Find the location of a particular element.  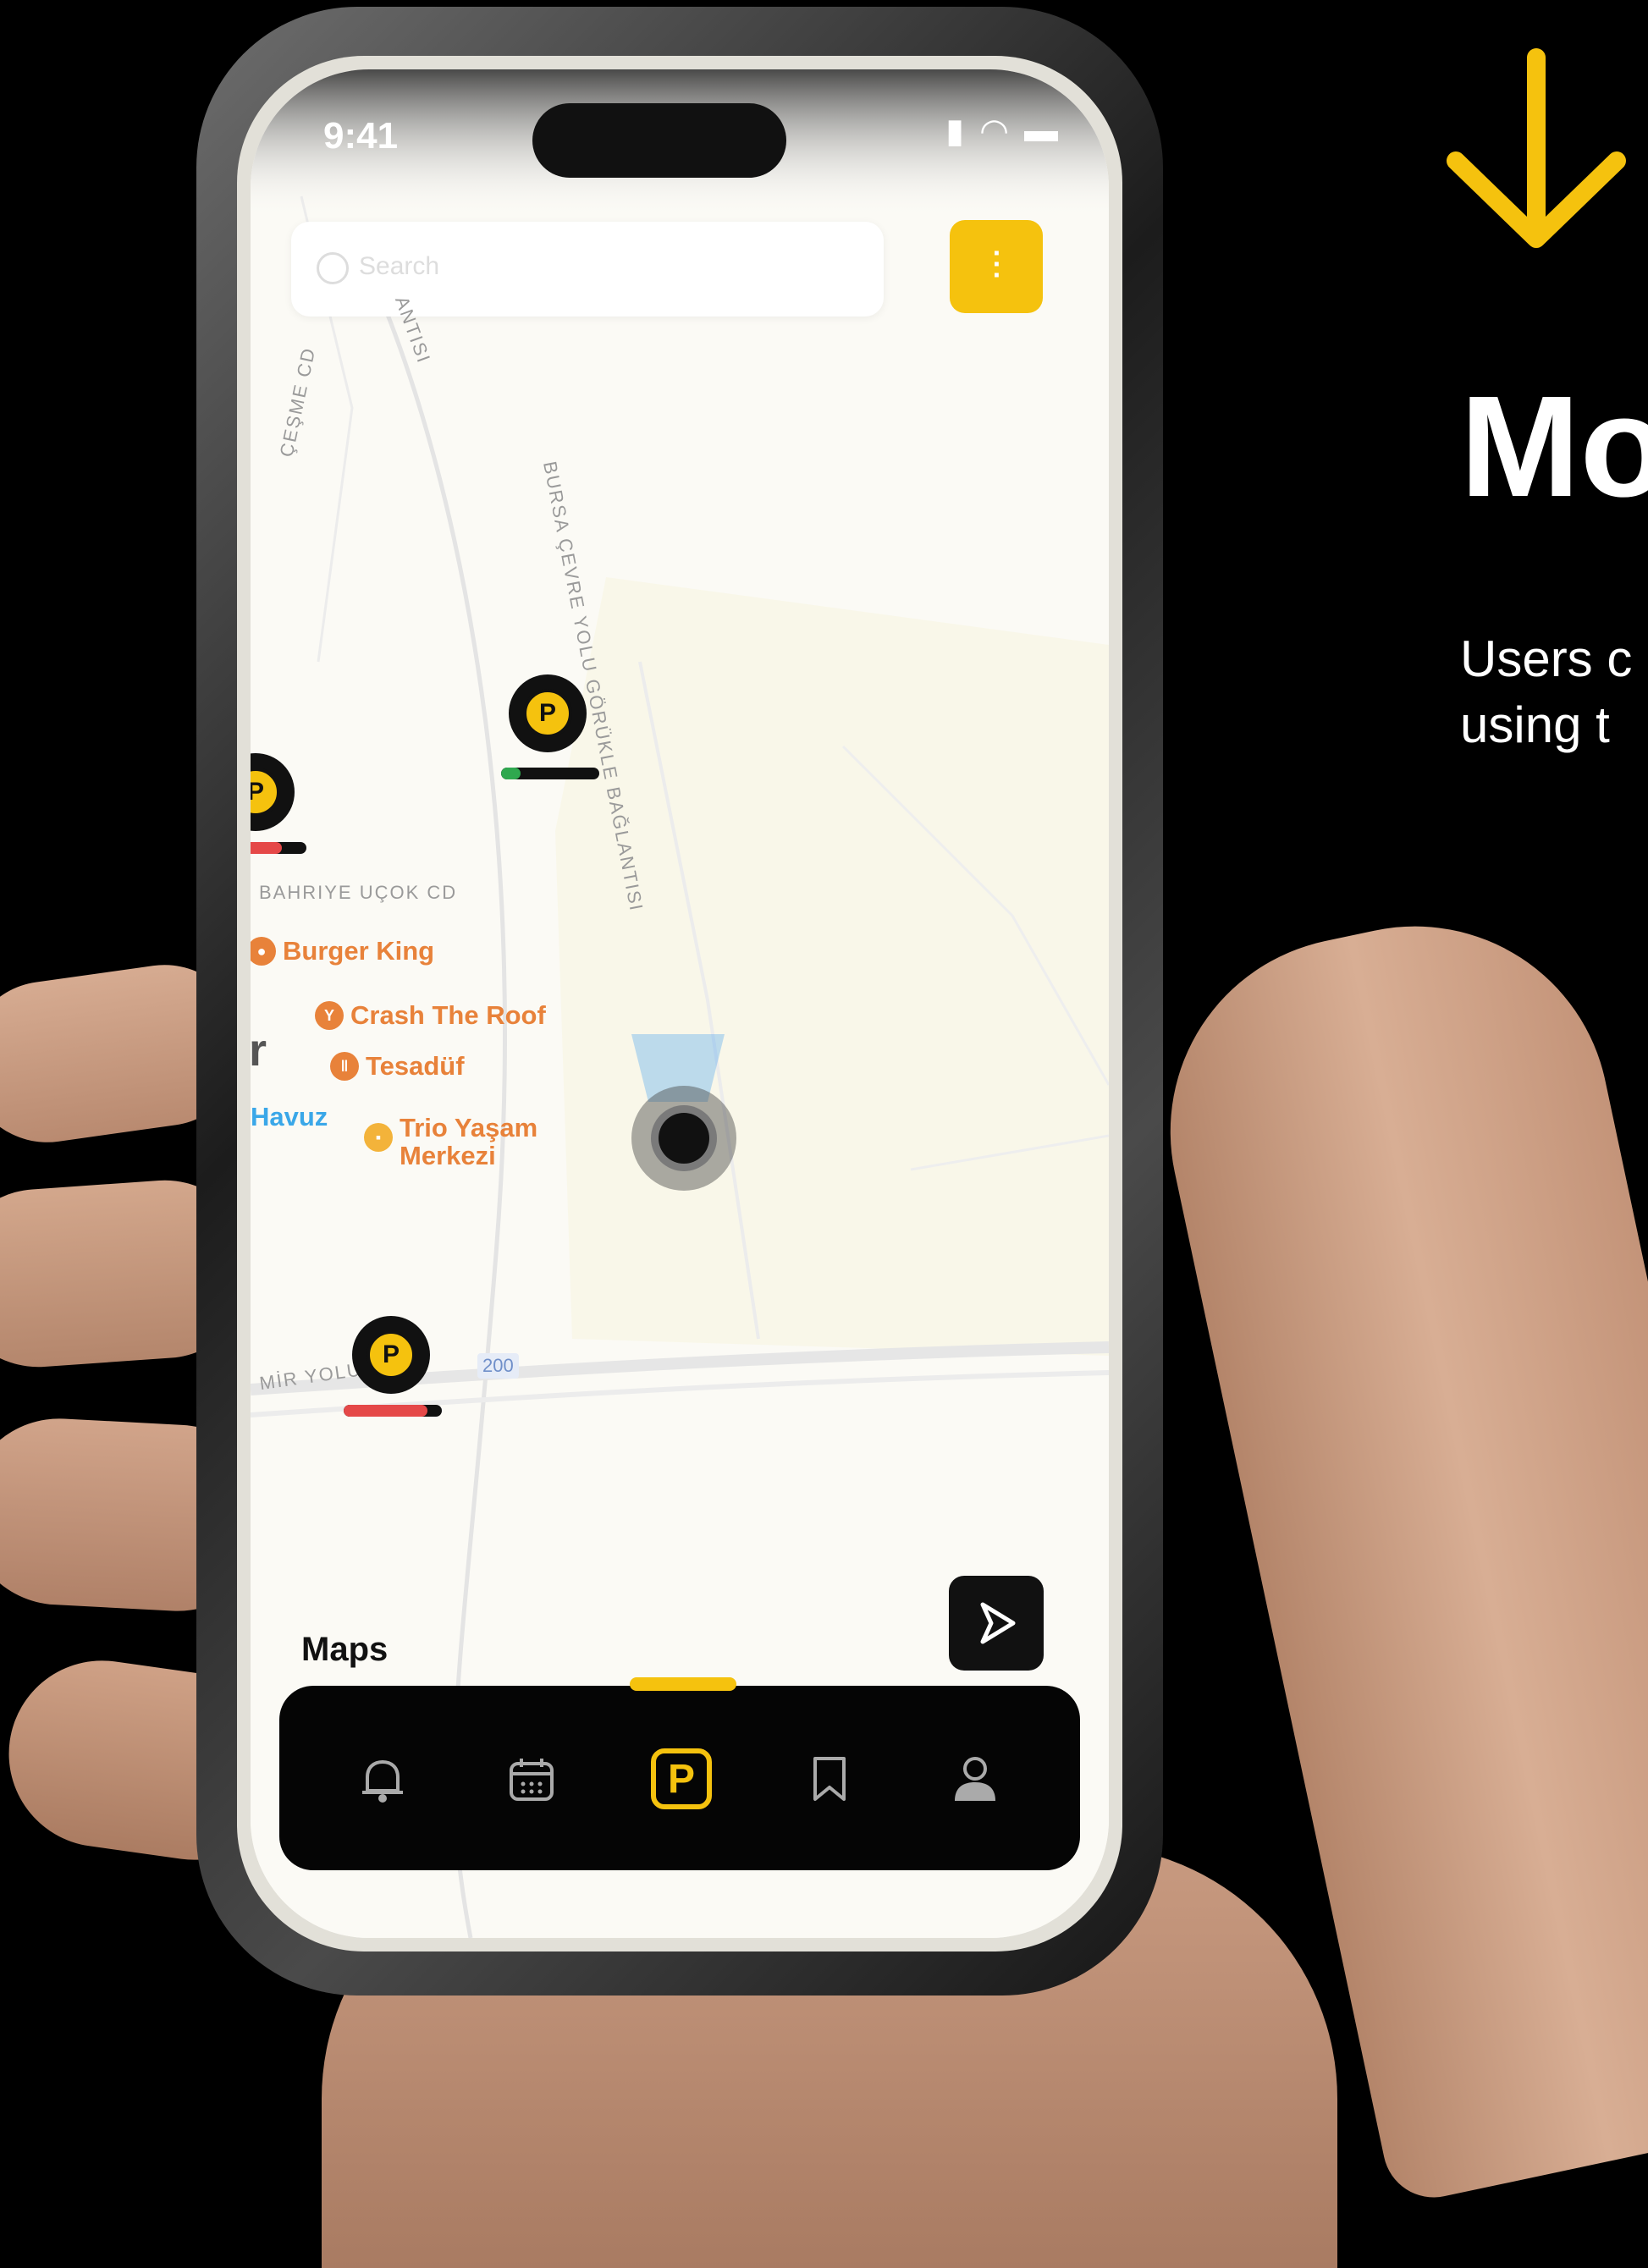

active-tab-indicator is located at coordinates (683, 1684).